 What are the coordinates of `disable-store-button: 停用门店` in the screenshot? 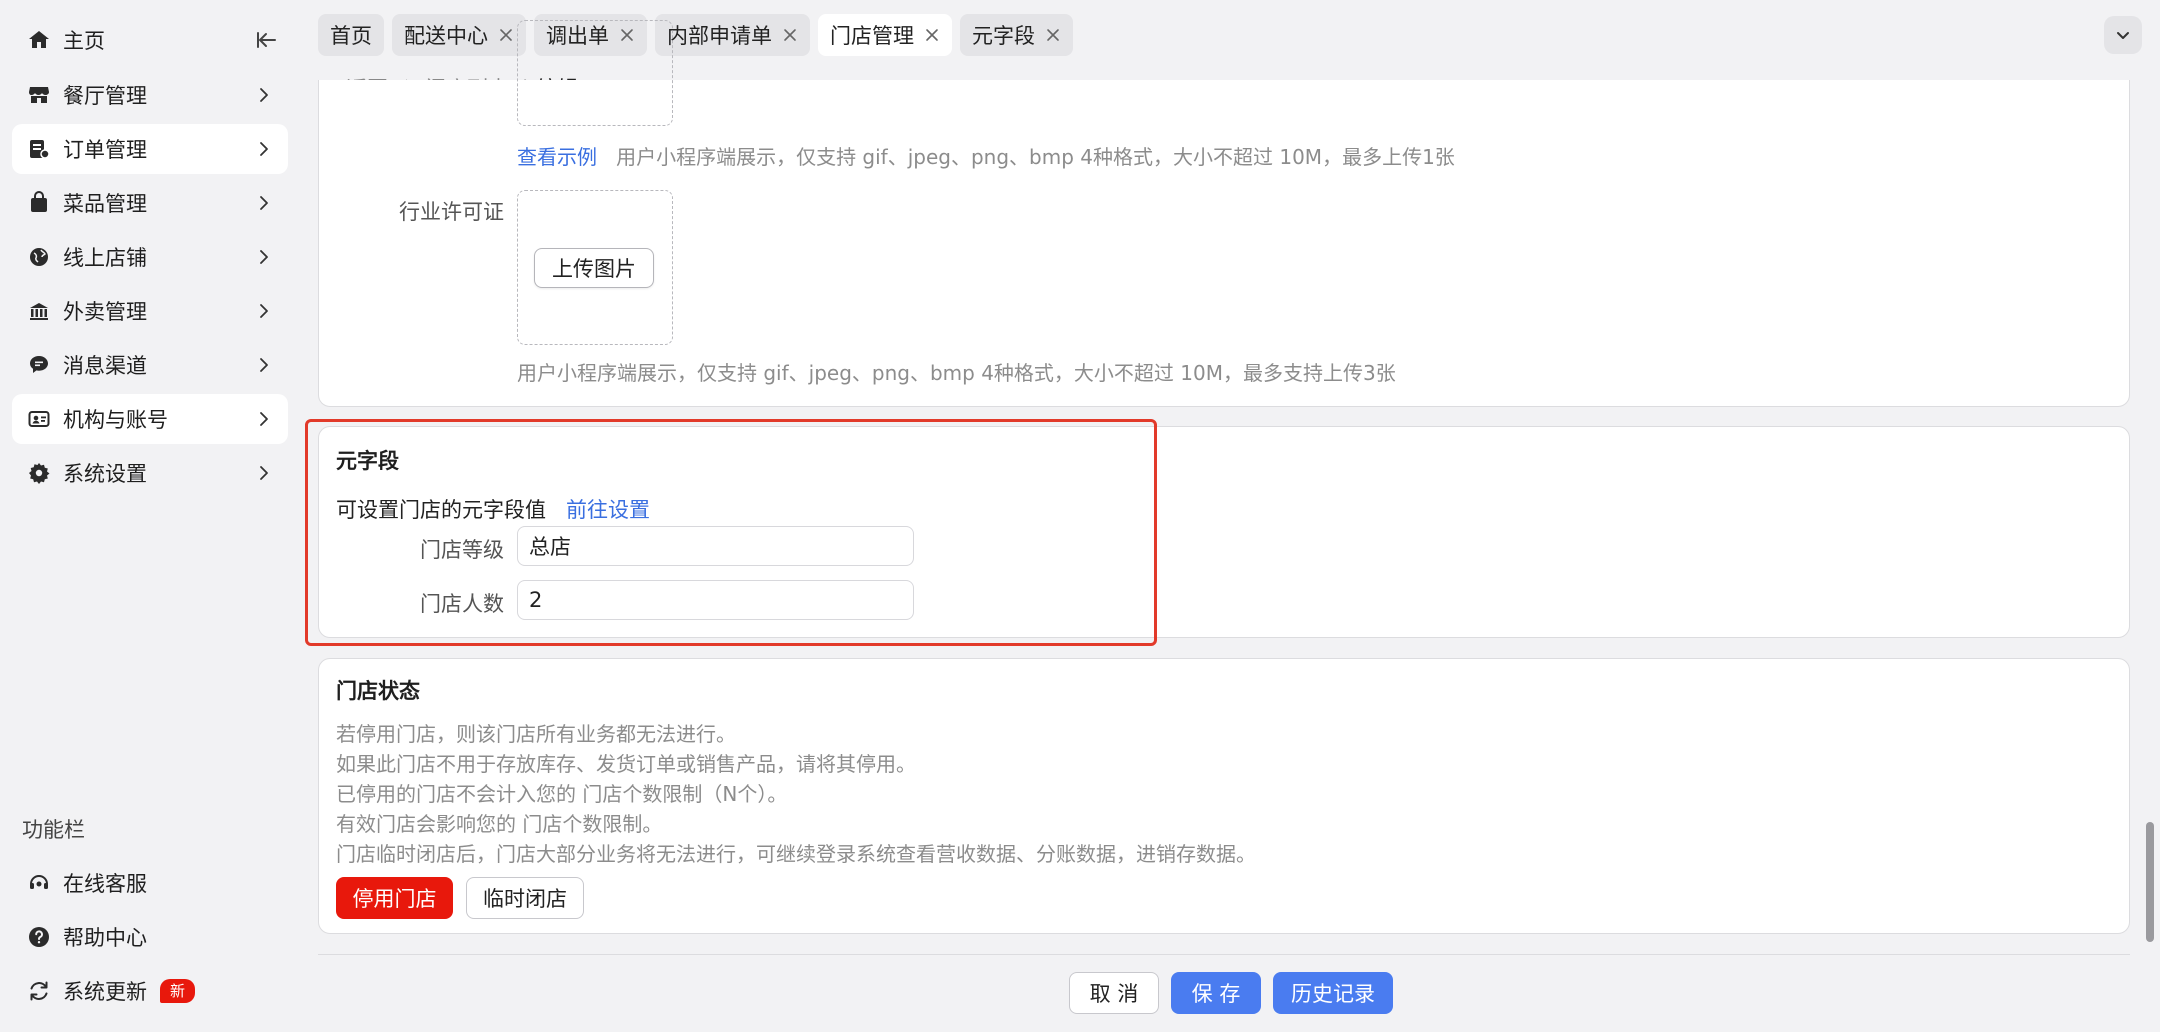 It's located at (394, 898).